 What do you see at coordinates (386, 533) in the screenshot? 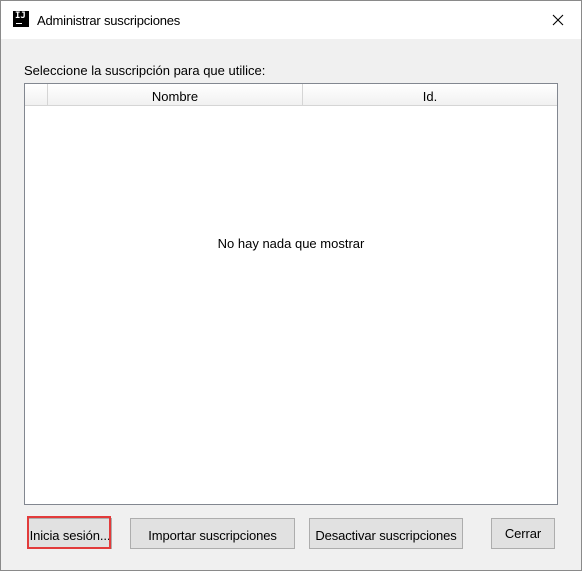
I see `disable-subscriptions-button: Desactivar suscripciones` at bounding box center [386, 533].